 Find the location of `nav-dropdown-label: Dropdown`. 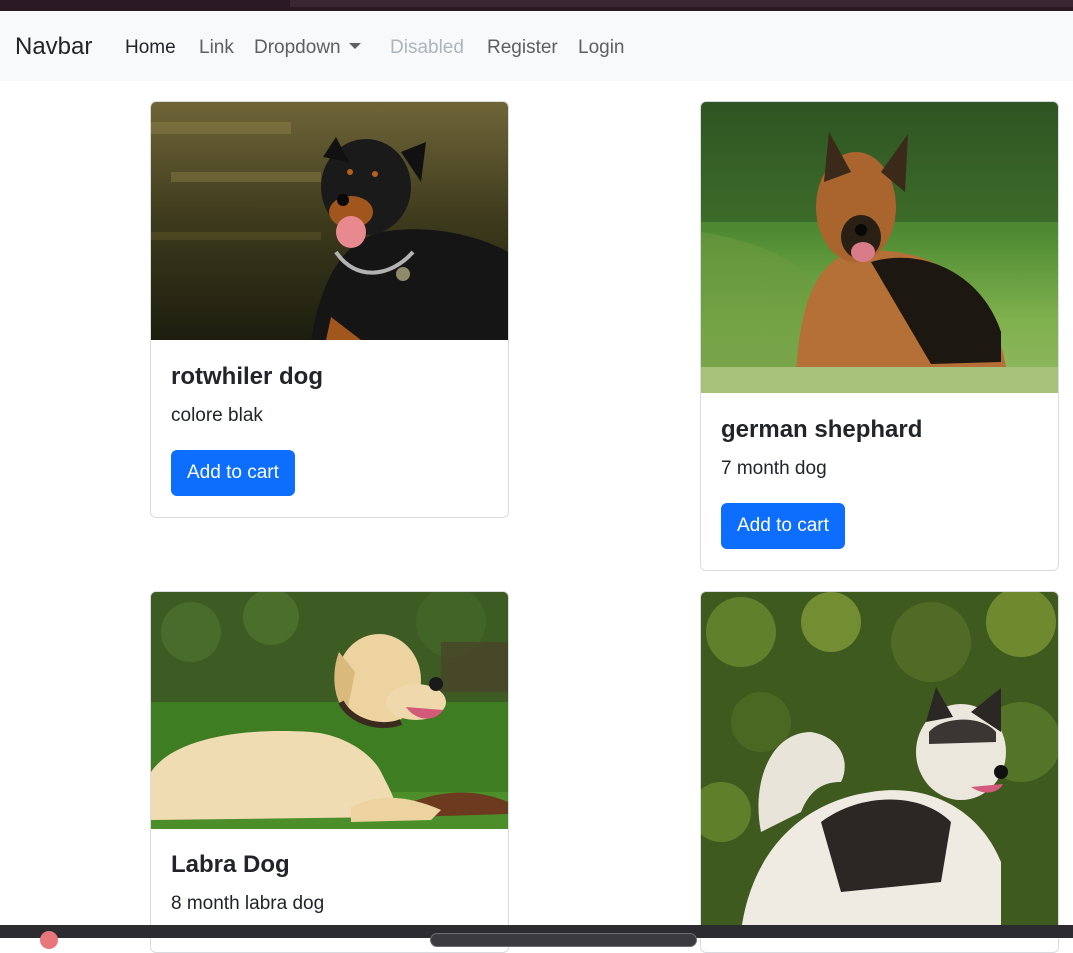

nav-dropdown-label: Dropdown is located at coordinates (297, 47).